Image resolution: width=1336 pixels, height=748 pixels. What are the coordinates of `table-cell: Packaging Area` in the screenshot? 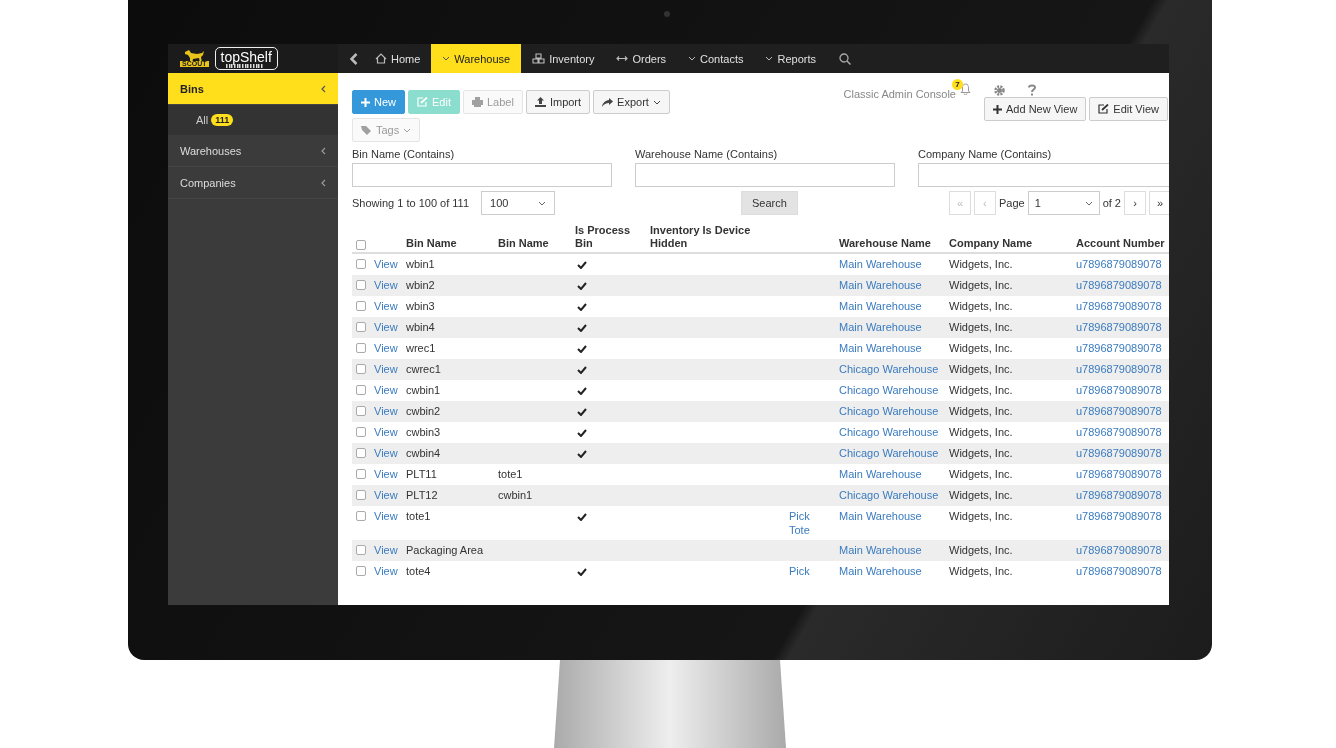 It's located at (445, 550).